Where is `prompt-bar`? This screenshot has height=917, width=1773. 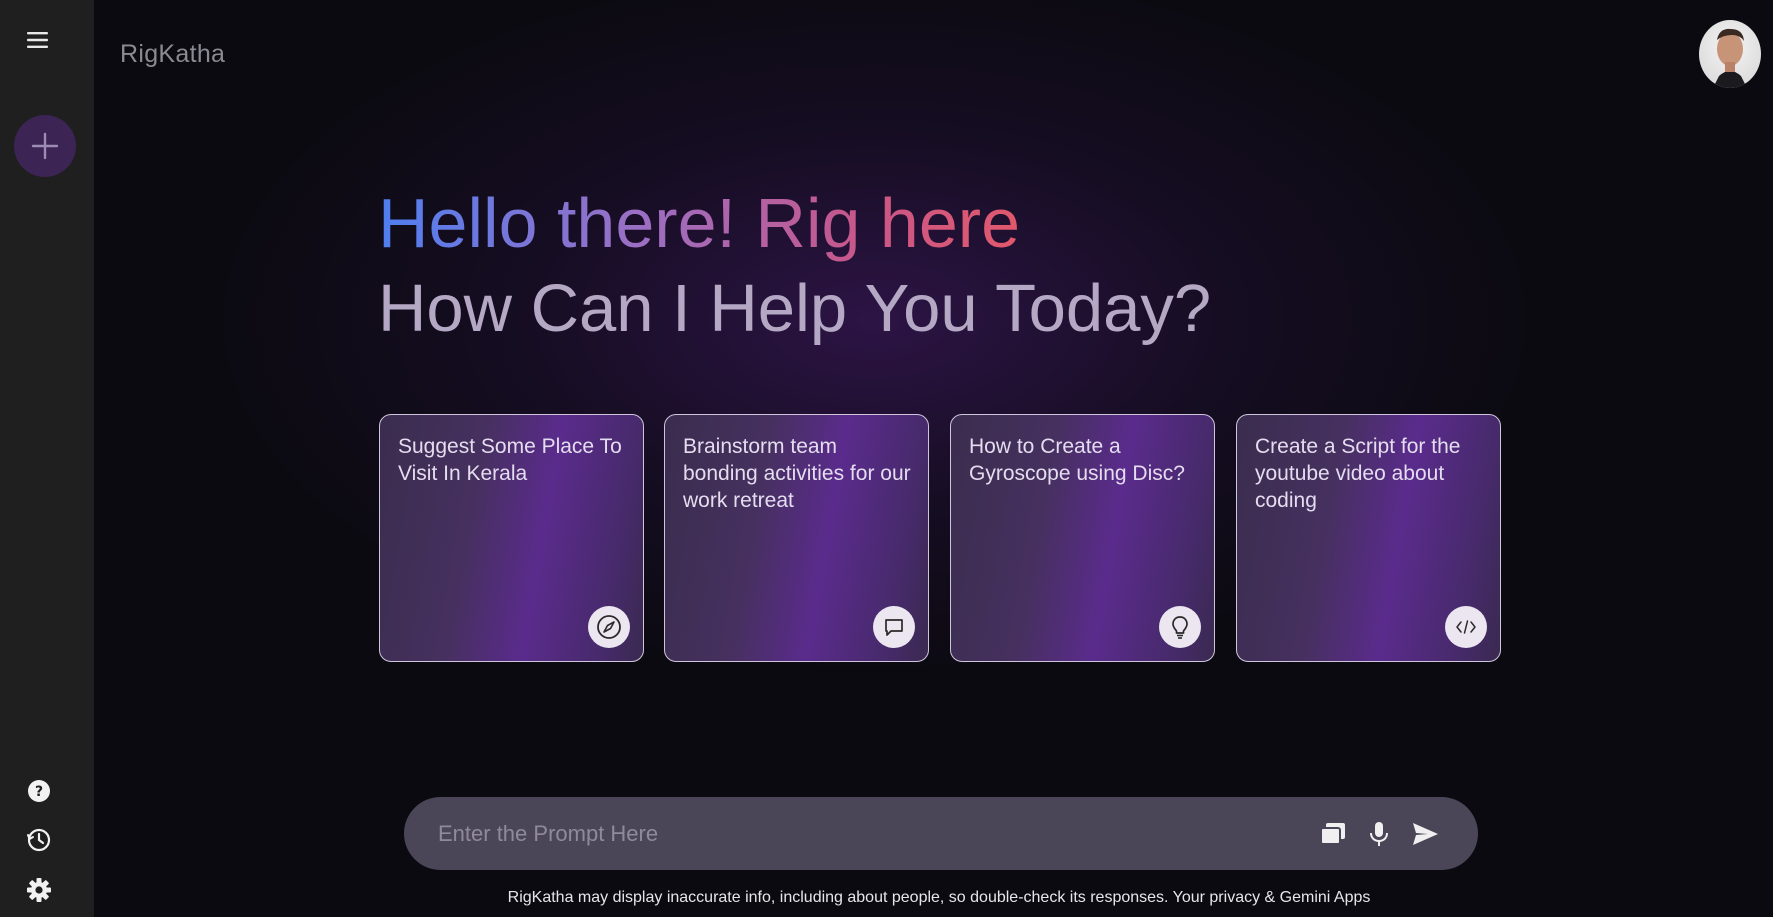 prompt-bar is located at coordinates (941, 833).